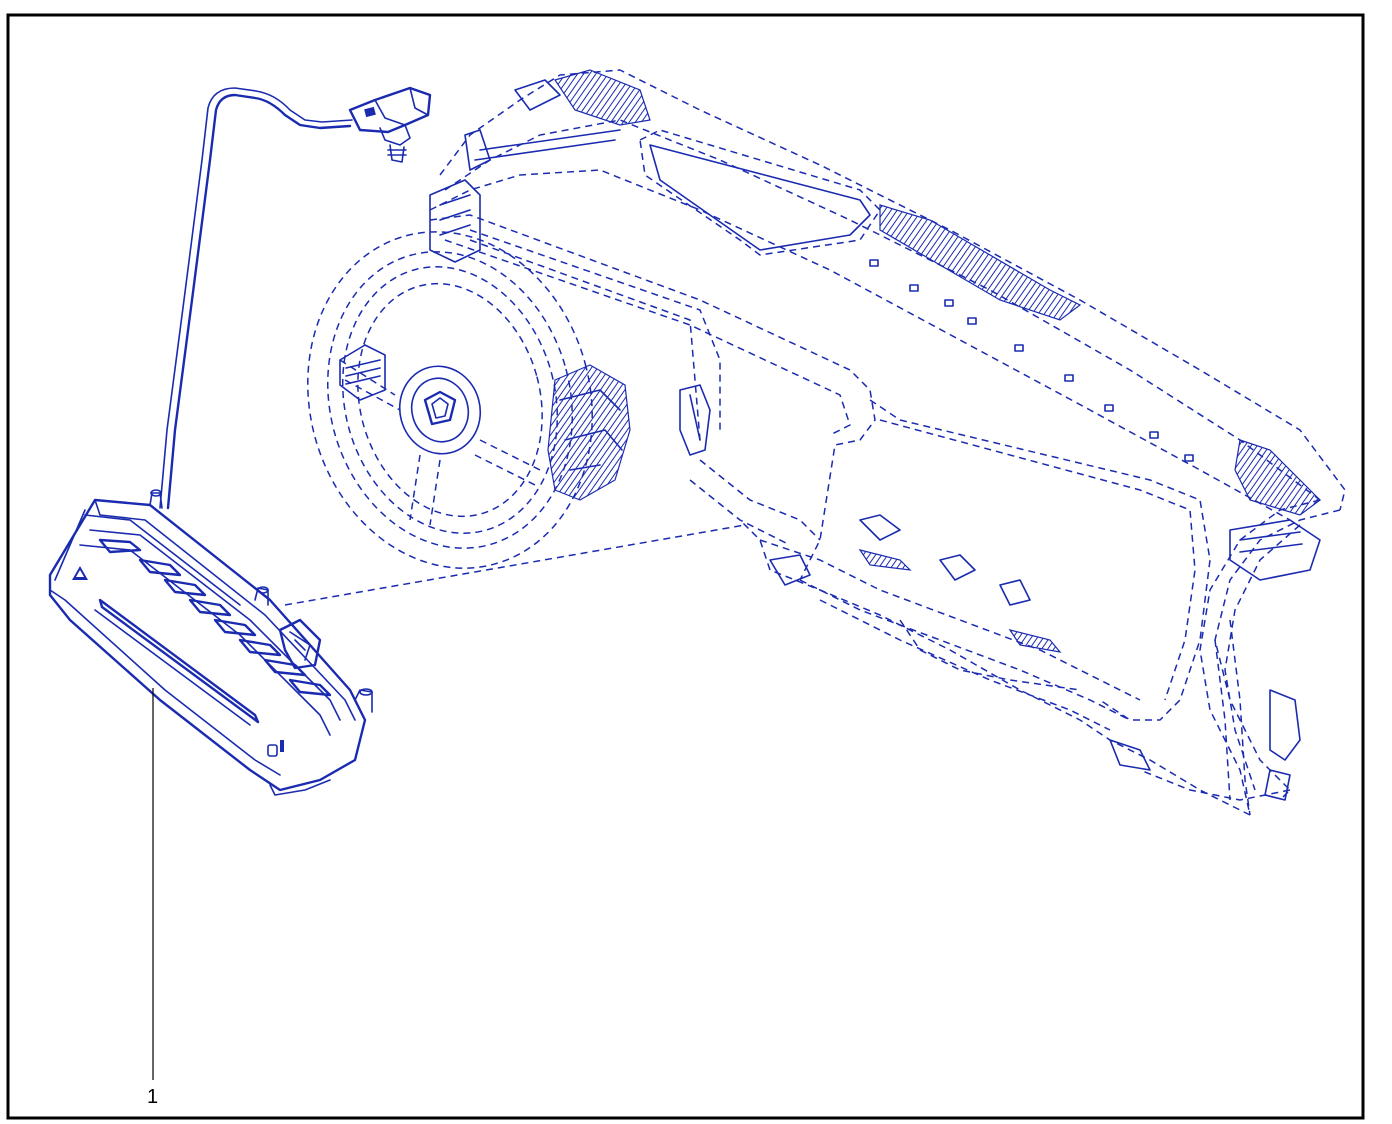 Image resolution: width=1392 pixels, height=1124 pixels. I want to click on callout-label-1: 1, so click(152, 1097).